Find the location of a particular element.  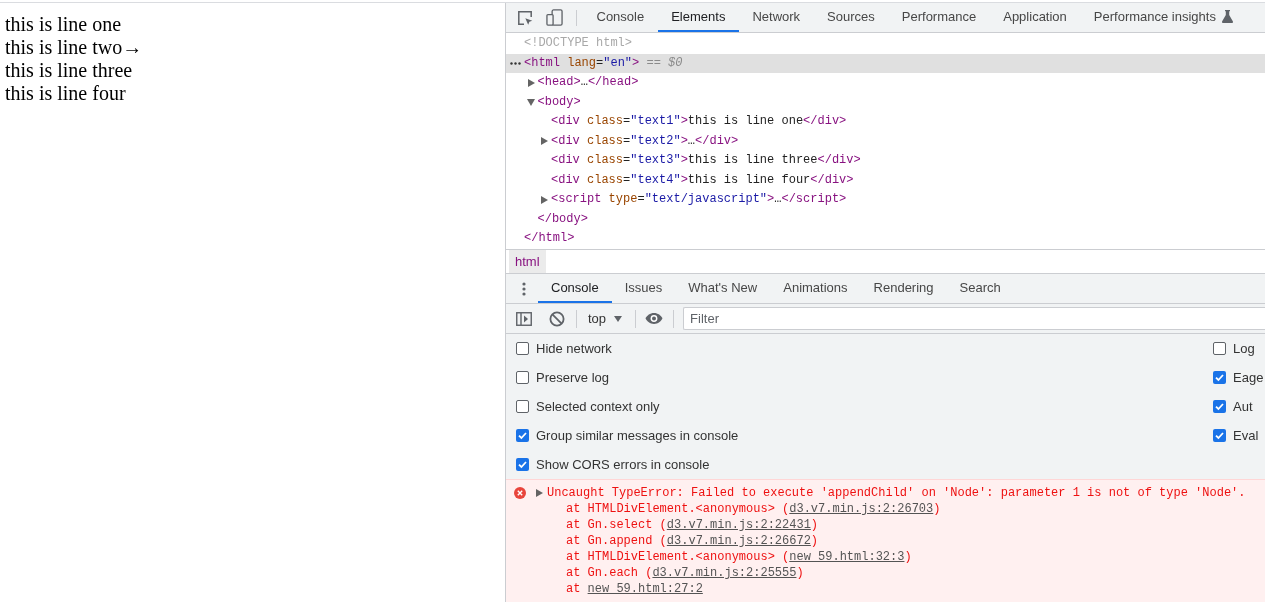

drawer-tab: Search is located at coordinates (980, 288).